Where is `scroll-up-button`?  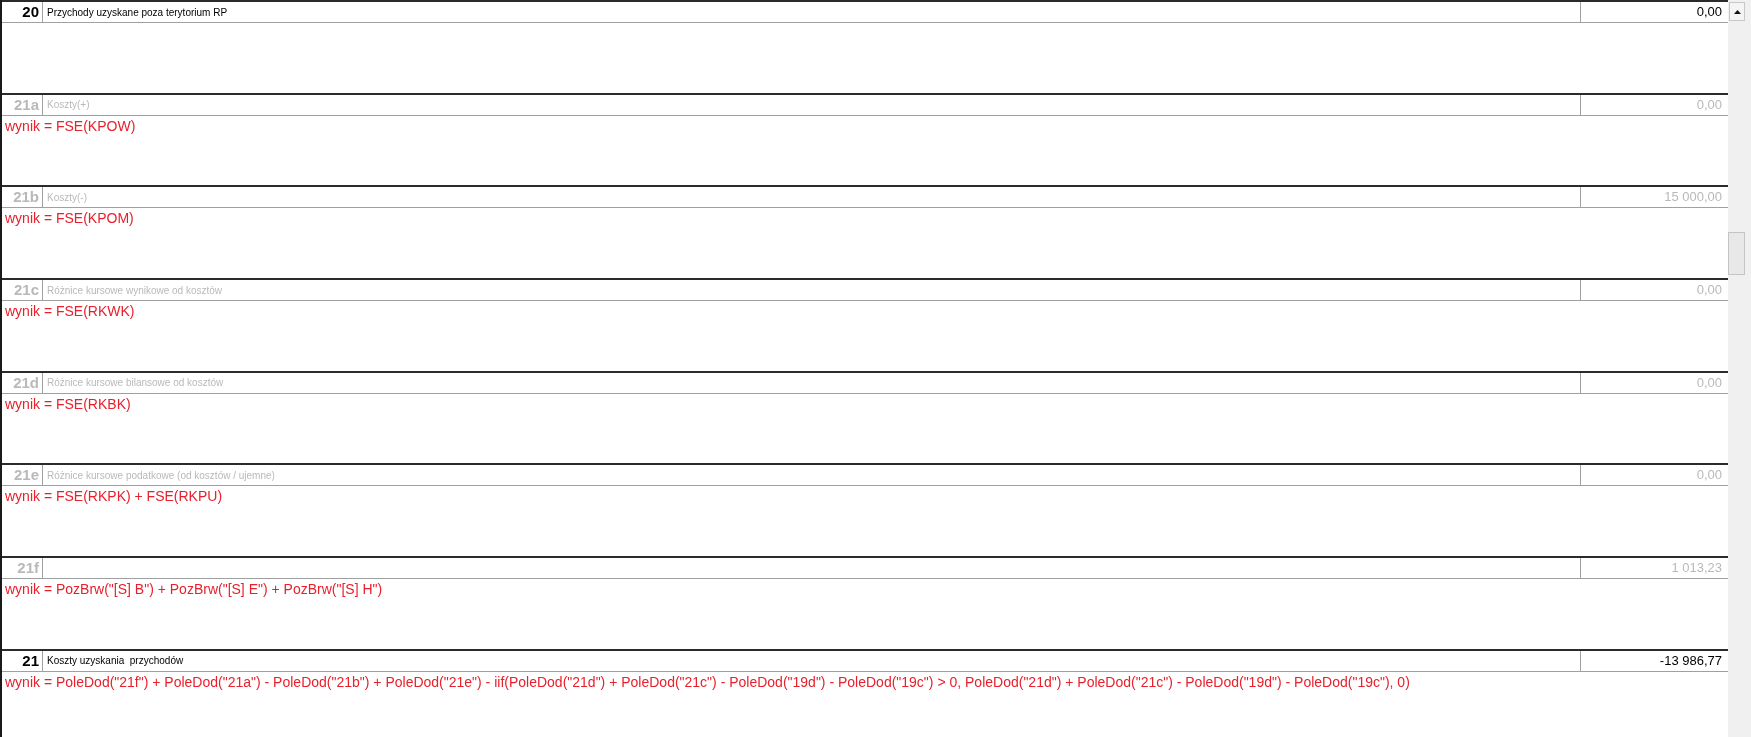
scroll-up-button is located at coordinates (1737, 11).